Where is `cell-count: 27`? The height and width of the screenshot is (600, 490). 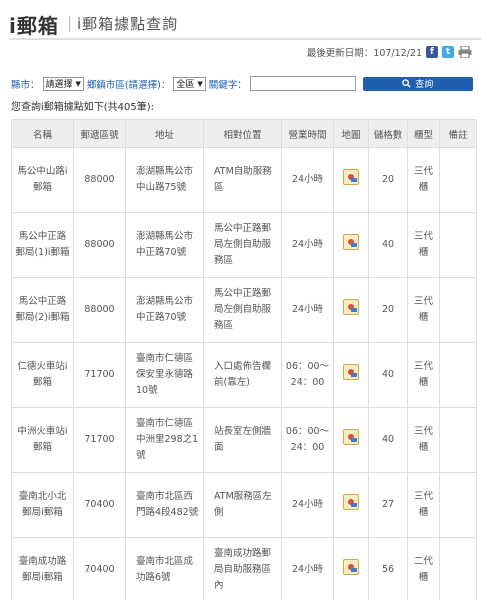 cell-count: 27 is located at coordinates (388, 505).